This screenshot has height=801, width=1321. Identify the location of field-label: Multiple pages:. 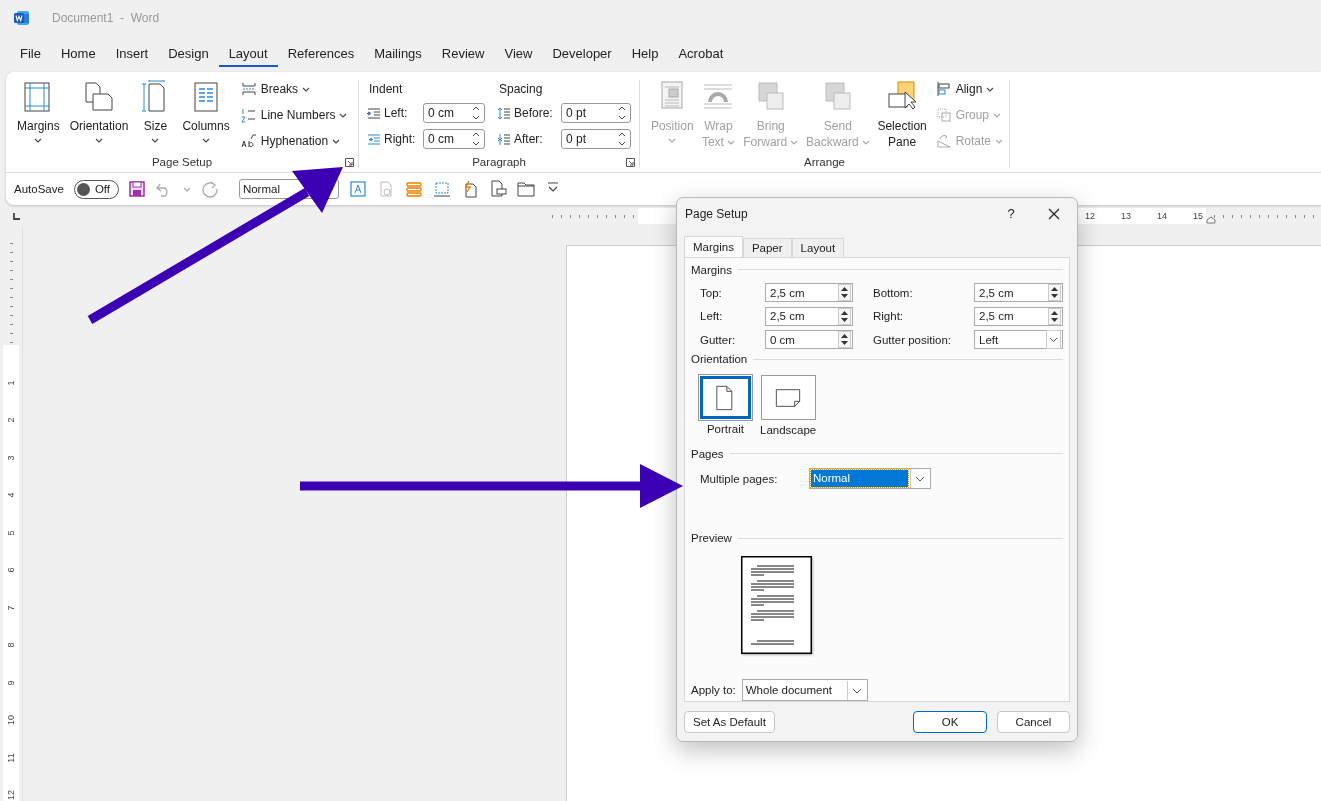
(739, 478).